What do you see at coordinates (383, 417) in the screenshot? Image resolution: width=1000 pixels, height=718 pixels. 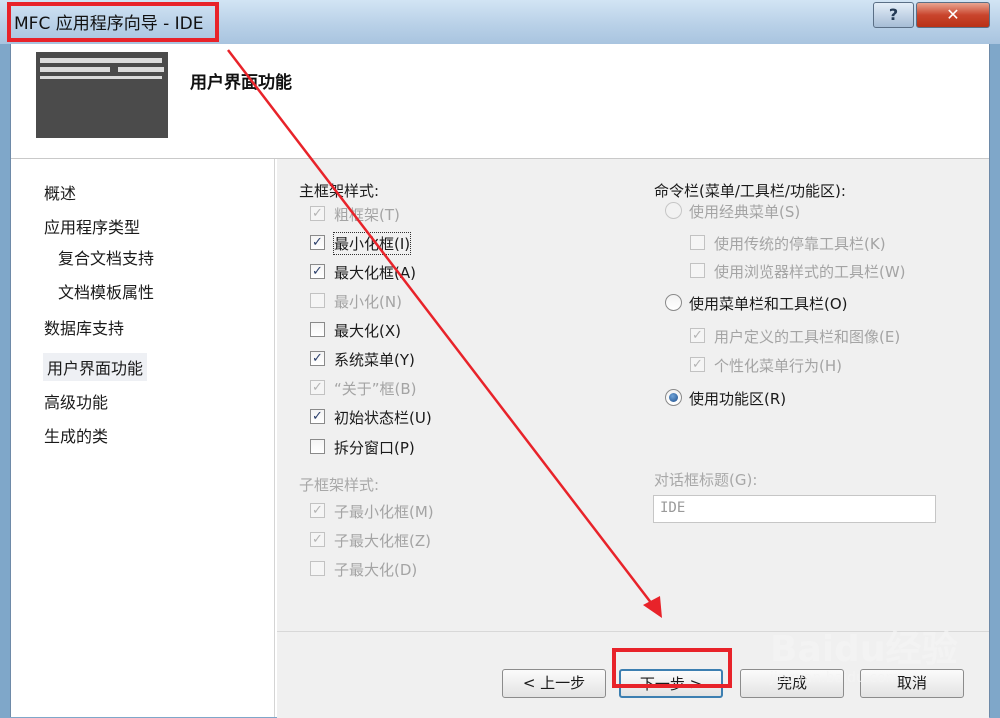 I see `status-bar-label: 初始状态栏(U)` at bounding box center [383, 417].